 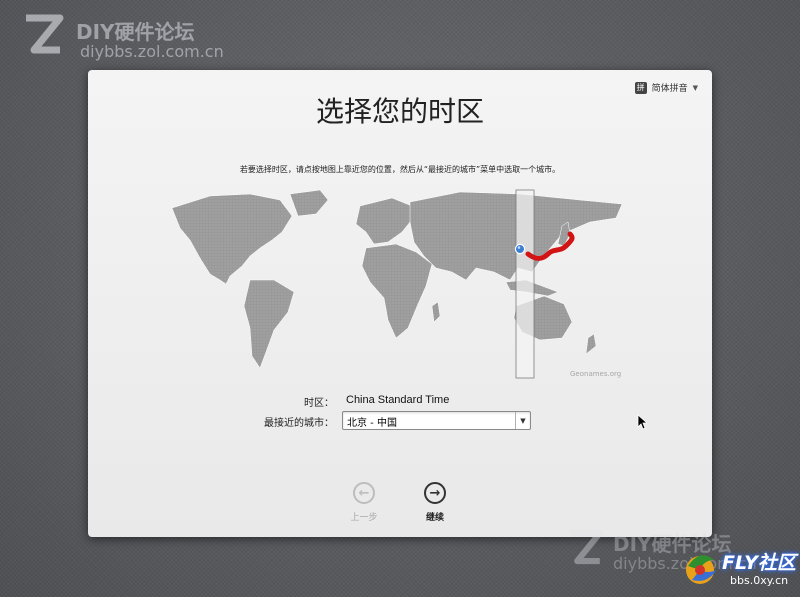 I want to click on map-credit: Geonames.org, so click(x=596, y=374).